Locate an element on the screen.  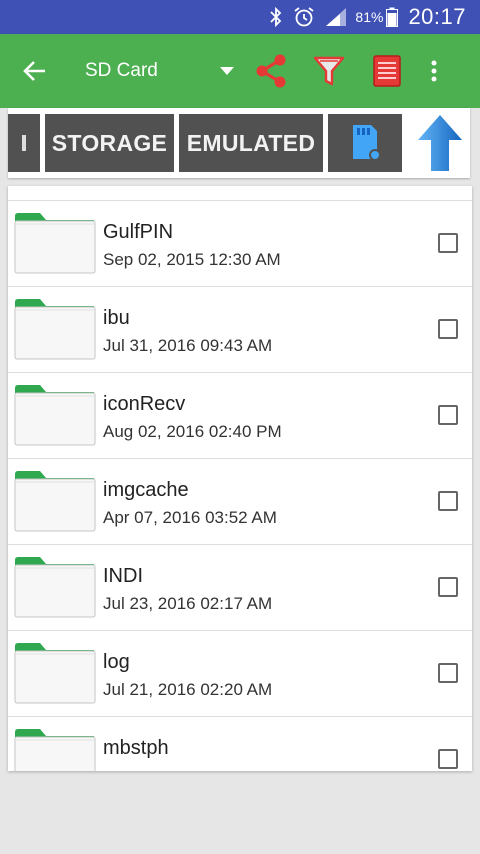
file-date: Jul 23, 2016 02:17 AM is located at coordinates (188, 603).